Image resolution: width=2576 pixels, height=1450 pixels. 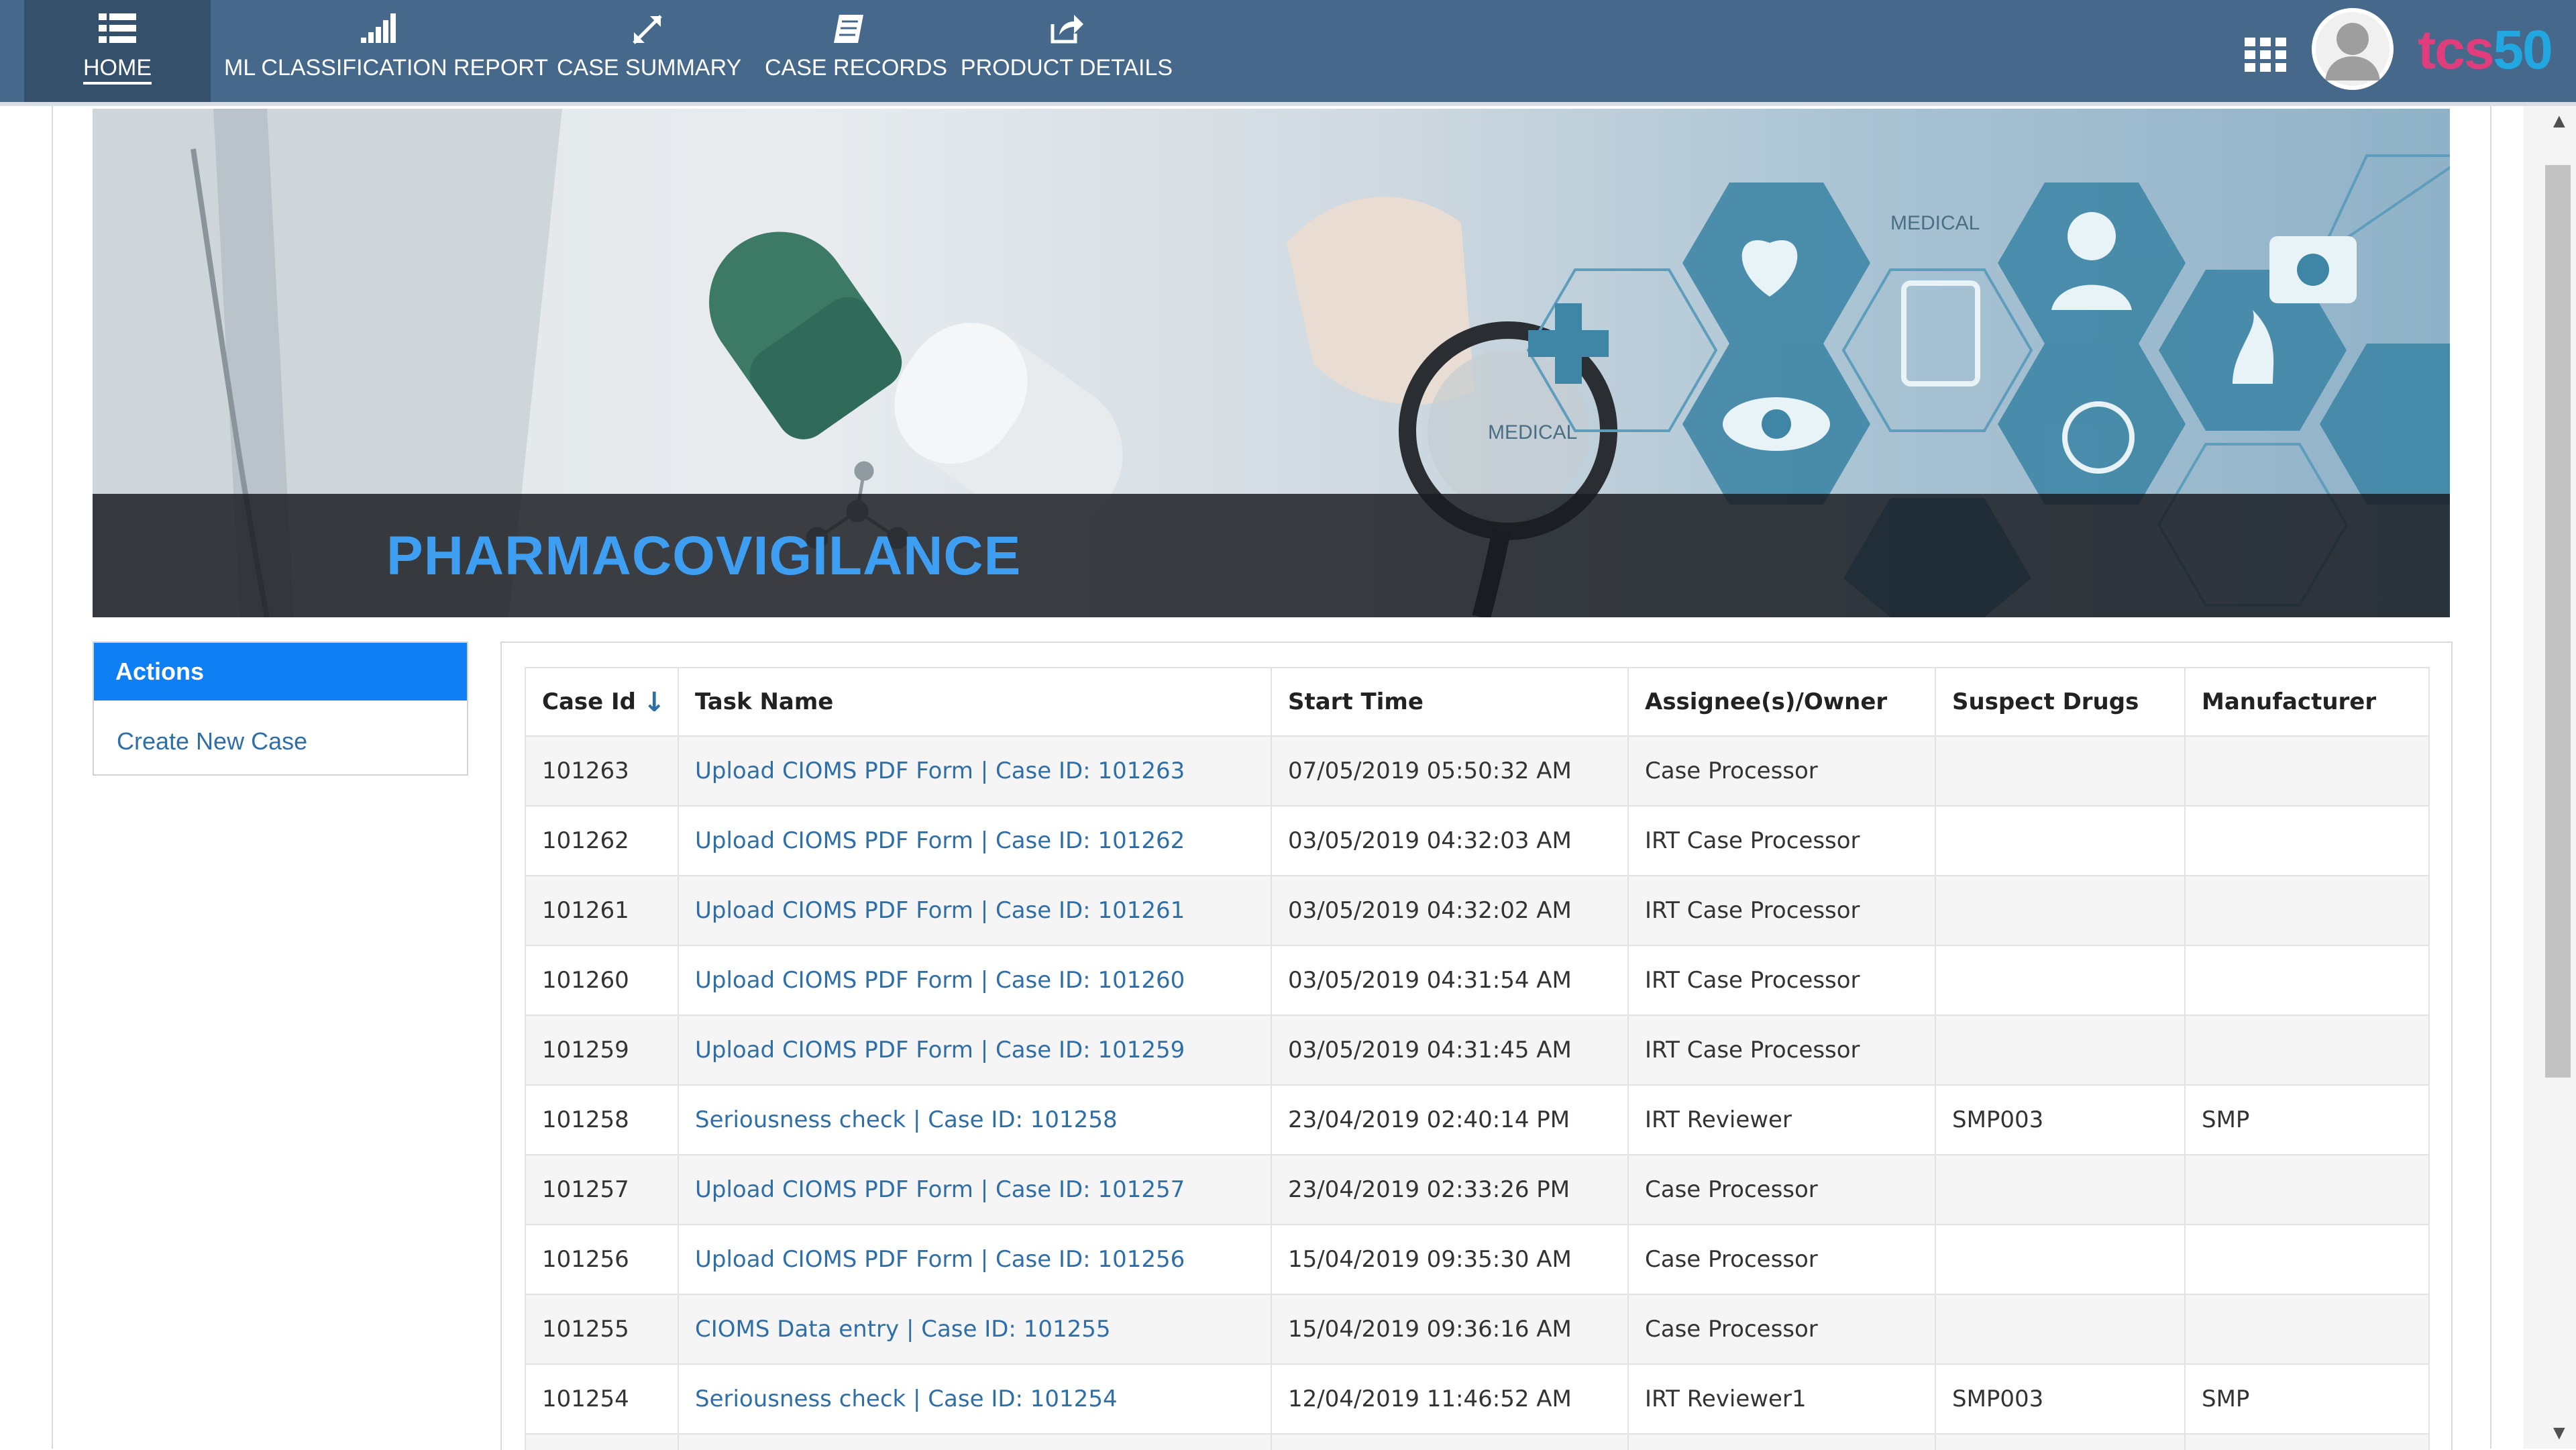 I want to click on user-avatar, so click(x=2353, y=49).